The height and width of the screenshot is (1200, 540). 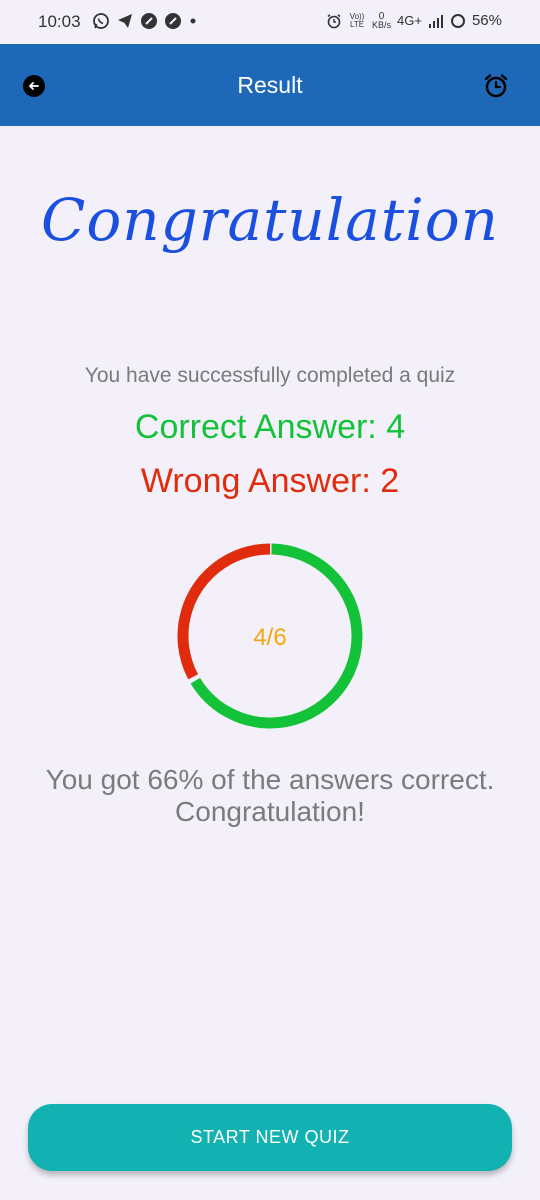 I want to click on notification-icons, so click(x=145, y=21).